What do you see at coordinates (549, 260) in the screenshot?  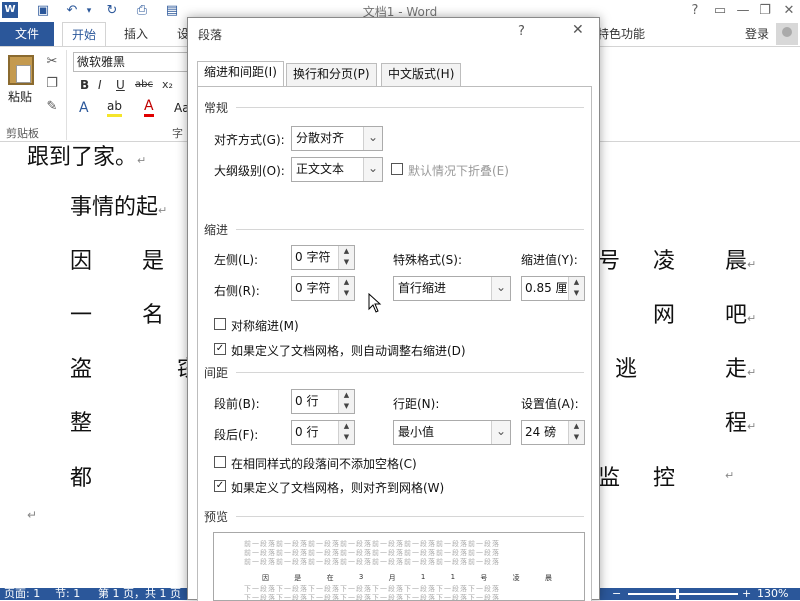 I see `indent-by-label: 缩进值(Y):` at bounding box center [549, 260].